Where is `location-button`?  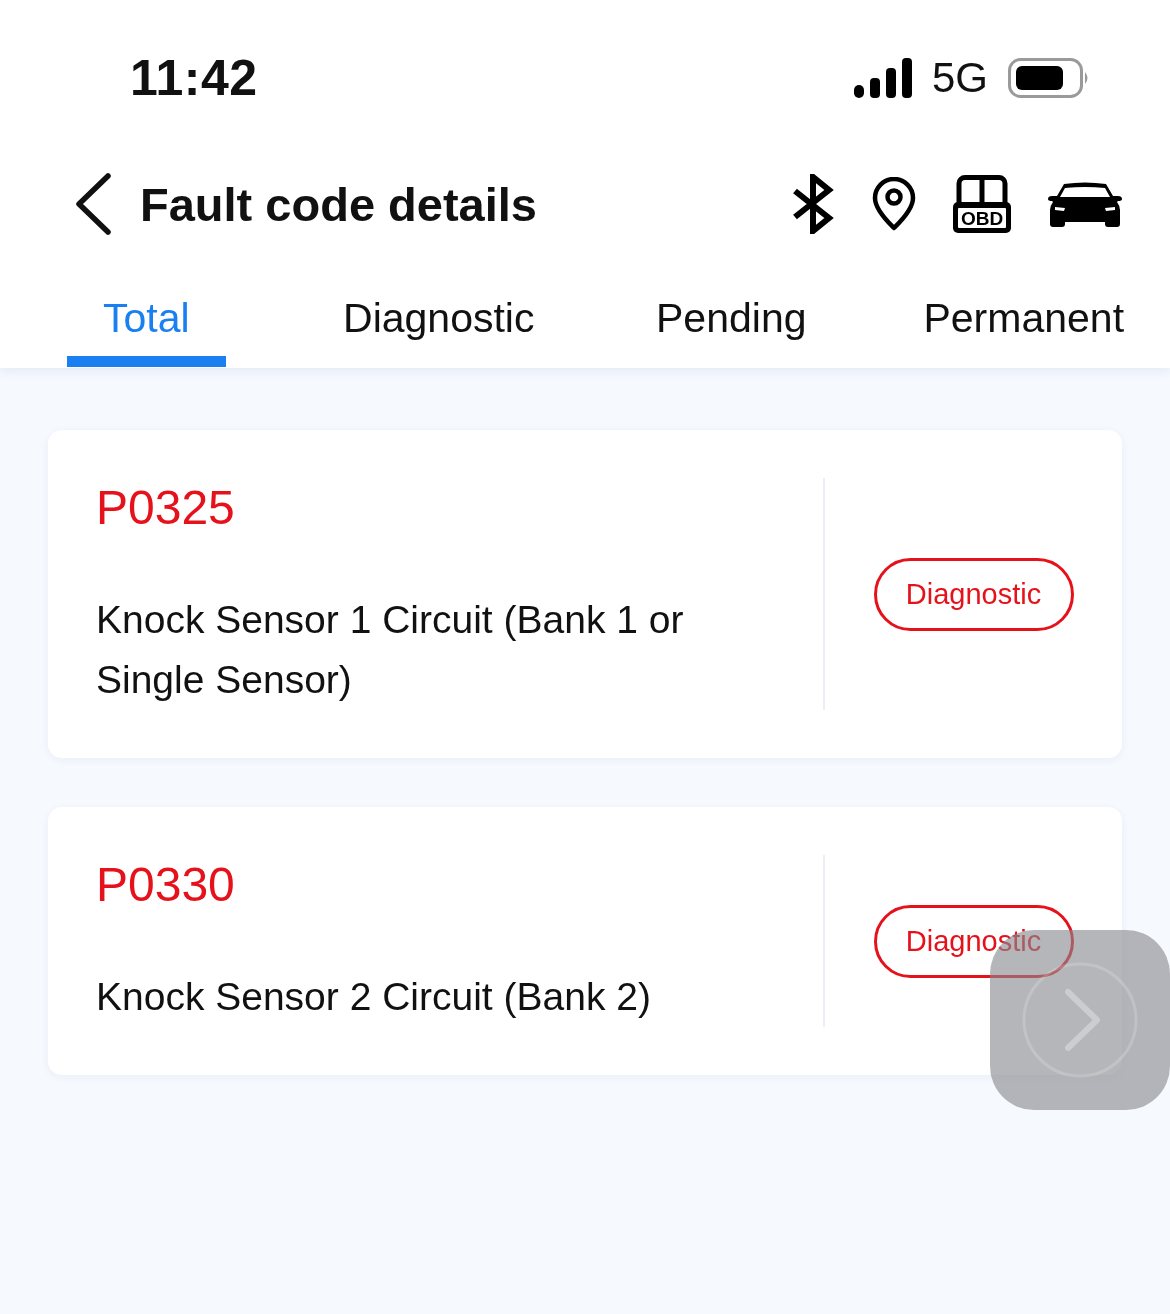 location-button is located at coordinates (894, 204).